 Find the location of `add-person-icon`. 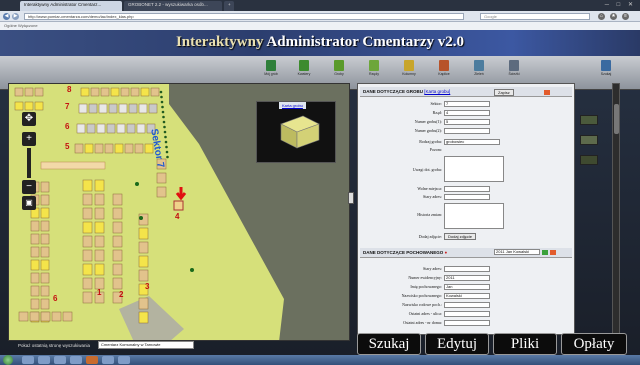

add-person-icon is located at coordinates (545, 252).